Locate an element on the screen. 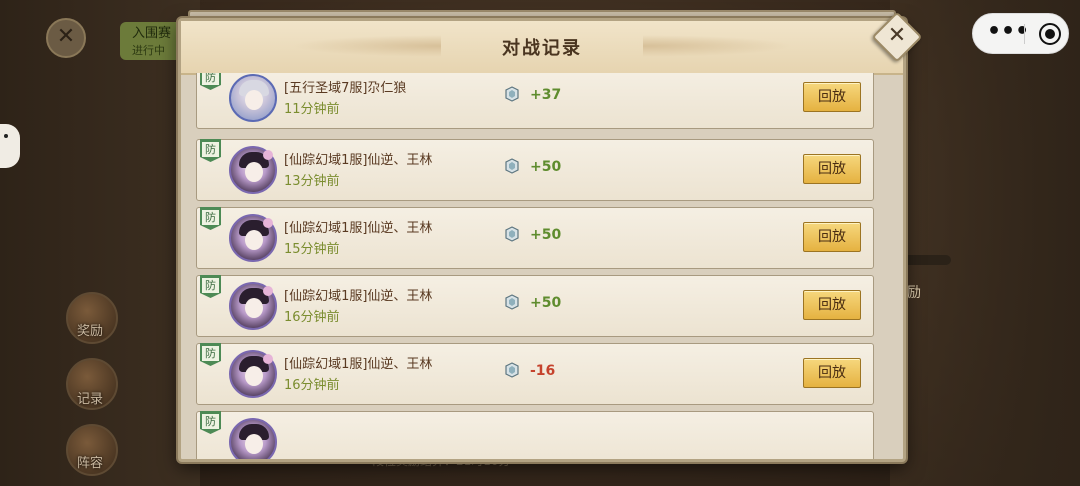 The width and height of the screenshot is (1080, 486). record-time: 11分钟前 is located at coordinates (312, 109).